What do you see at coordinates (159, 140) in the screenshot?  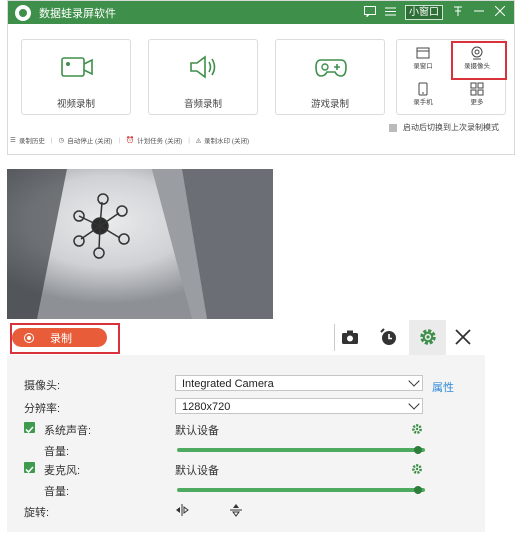 I see `schedule-link: 计划任务 (关闭)` at bounding box center [159, 140].